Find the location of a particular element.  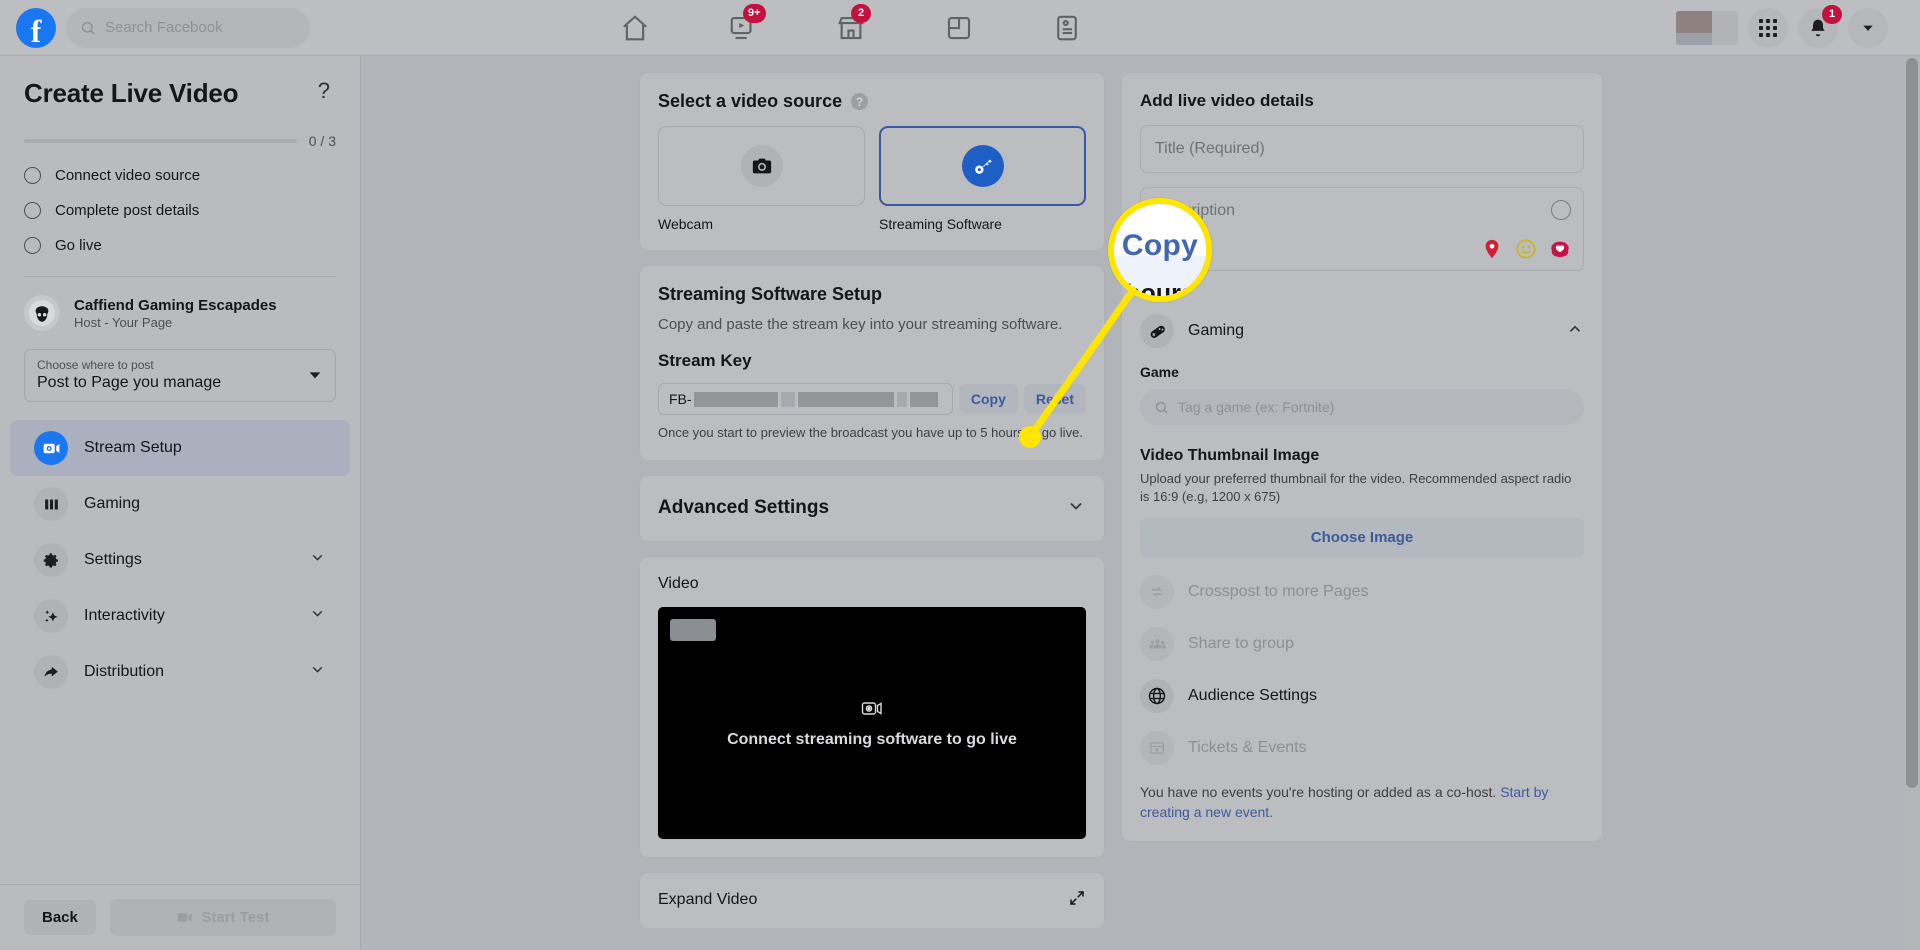

where-to-post-label: Choose where to post is located at coordinates (95, 365).